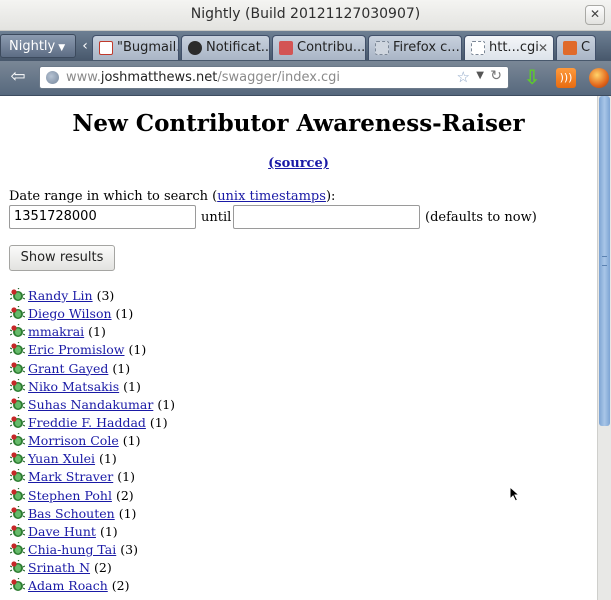 This screenshot has height=600, width=611. I want to click on start-timestamp-input: 1351728000, so click(102, 217).